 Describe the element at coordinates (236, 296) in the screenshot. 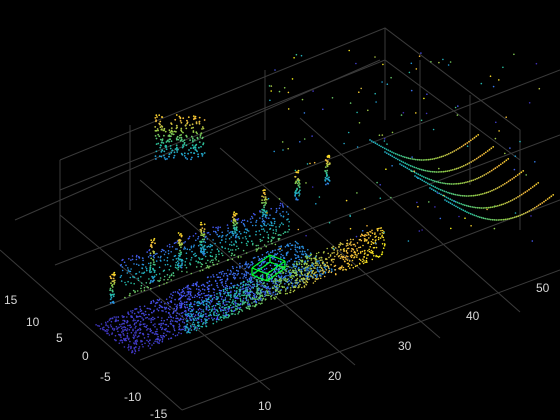

I see `point-2091` at that location.